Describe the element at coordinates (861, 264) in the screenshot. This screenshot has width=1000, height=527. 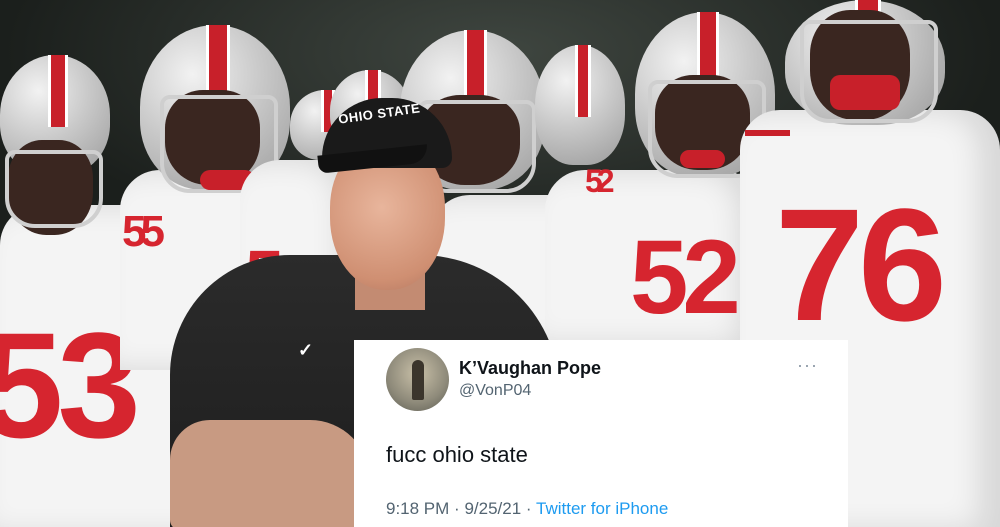
I see `jersey-number: 76` at that location.